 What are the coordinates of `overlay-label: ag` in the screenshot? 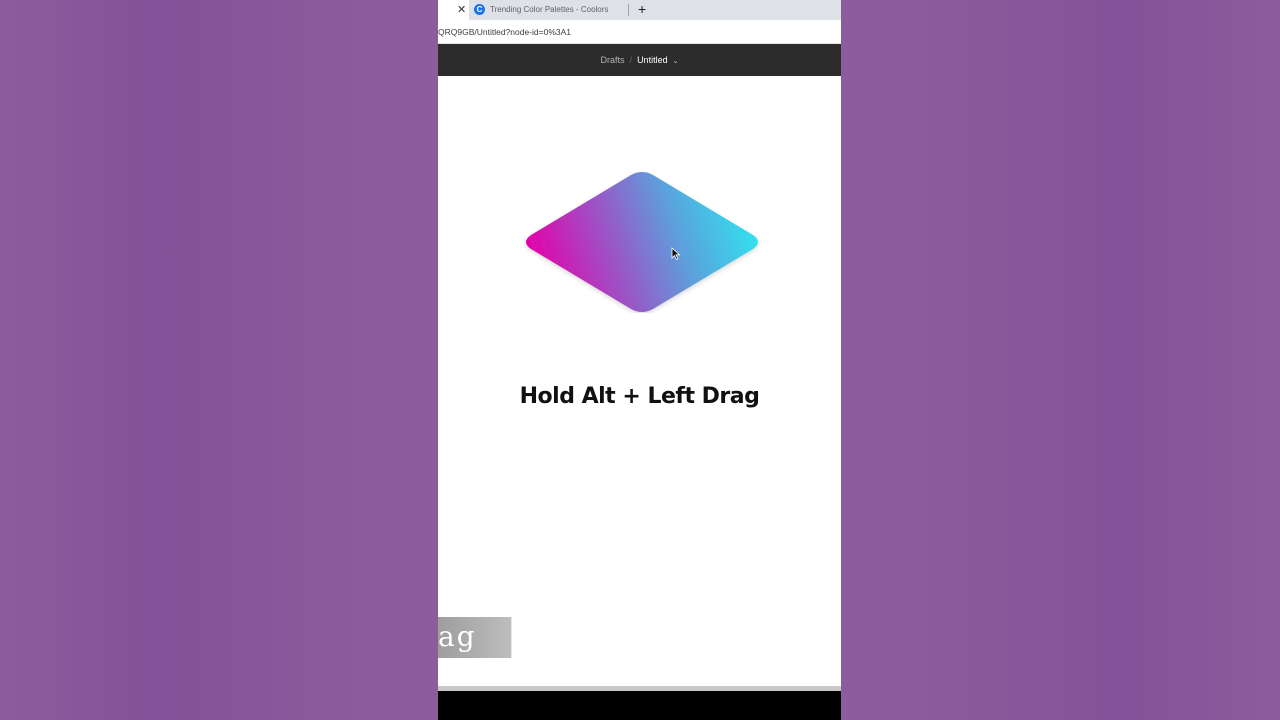 It's located at (475, 637).